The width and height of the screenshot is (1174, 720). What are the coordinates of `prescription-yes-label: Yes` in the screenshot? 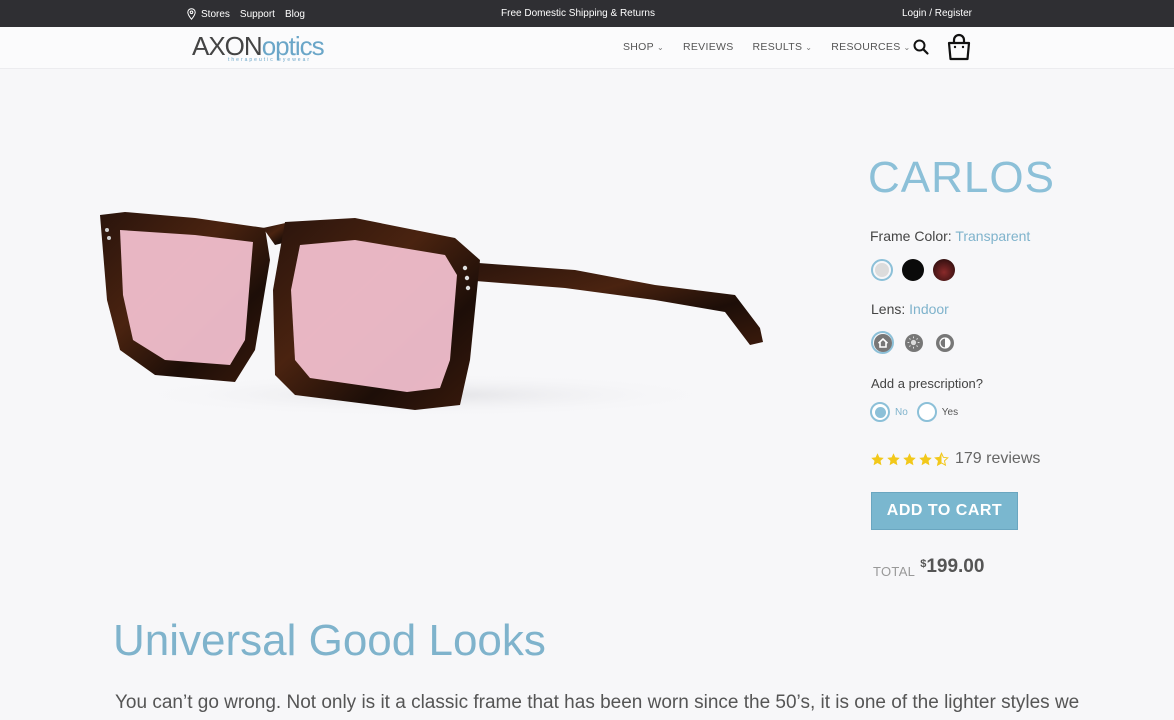 It's located at (950, 412).